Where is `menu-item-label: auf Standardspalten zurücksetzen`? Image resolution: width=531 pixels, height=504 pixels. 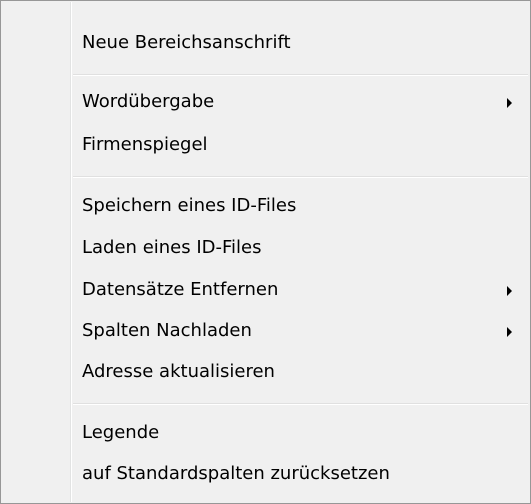 menu-item-label: auf Standardspalten zurücksetzen is located at coordinates (236, 473).